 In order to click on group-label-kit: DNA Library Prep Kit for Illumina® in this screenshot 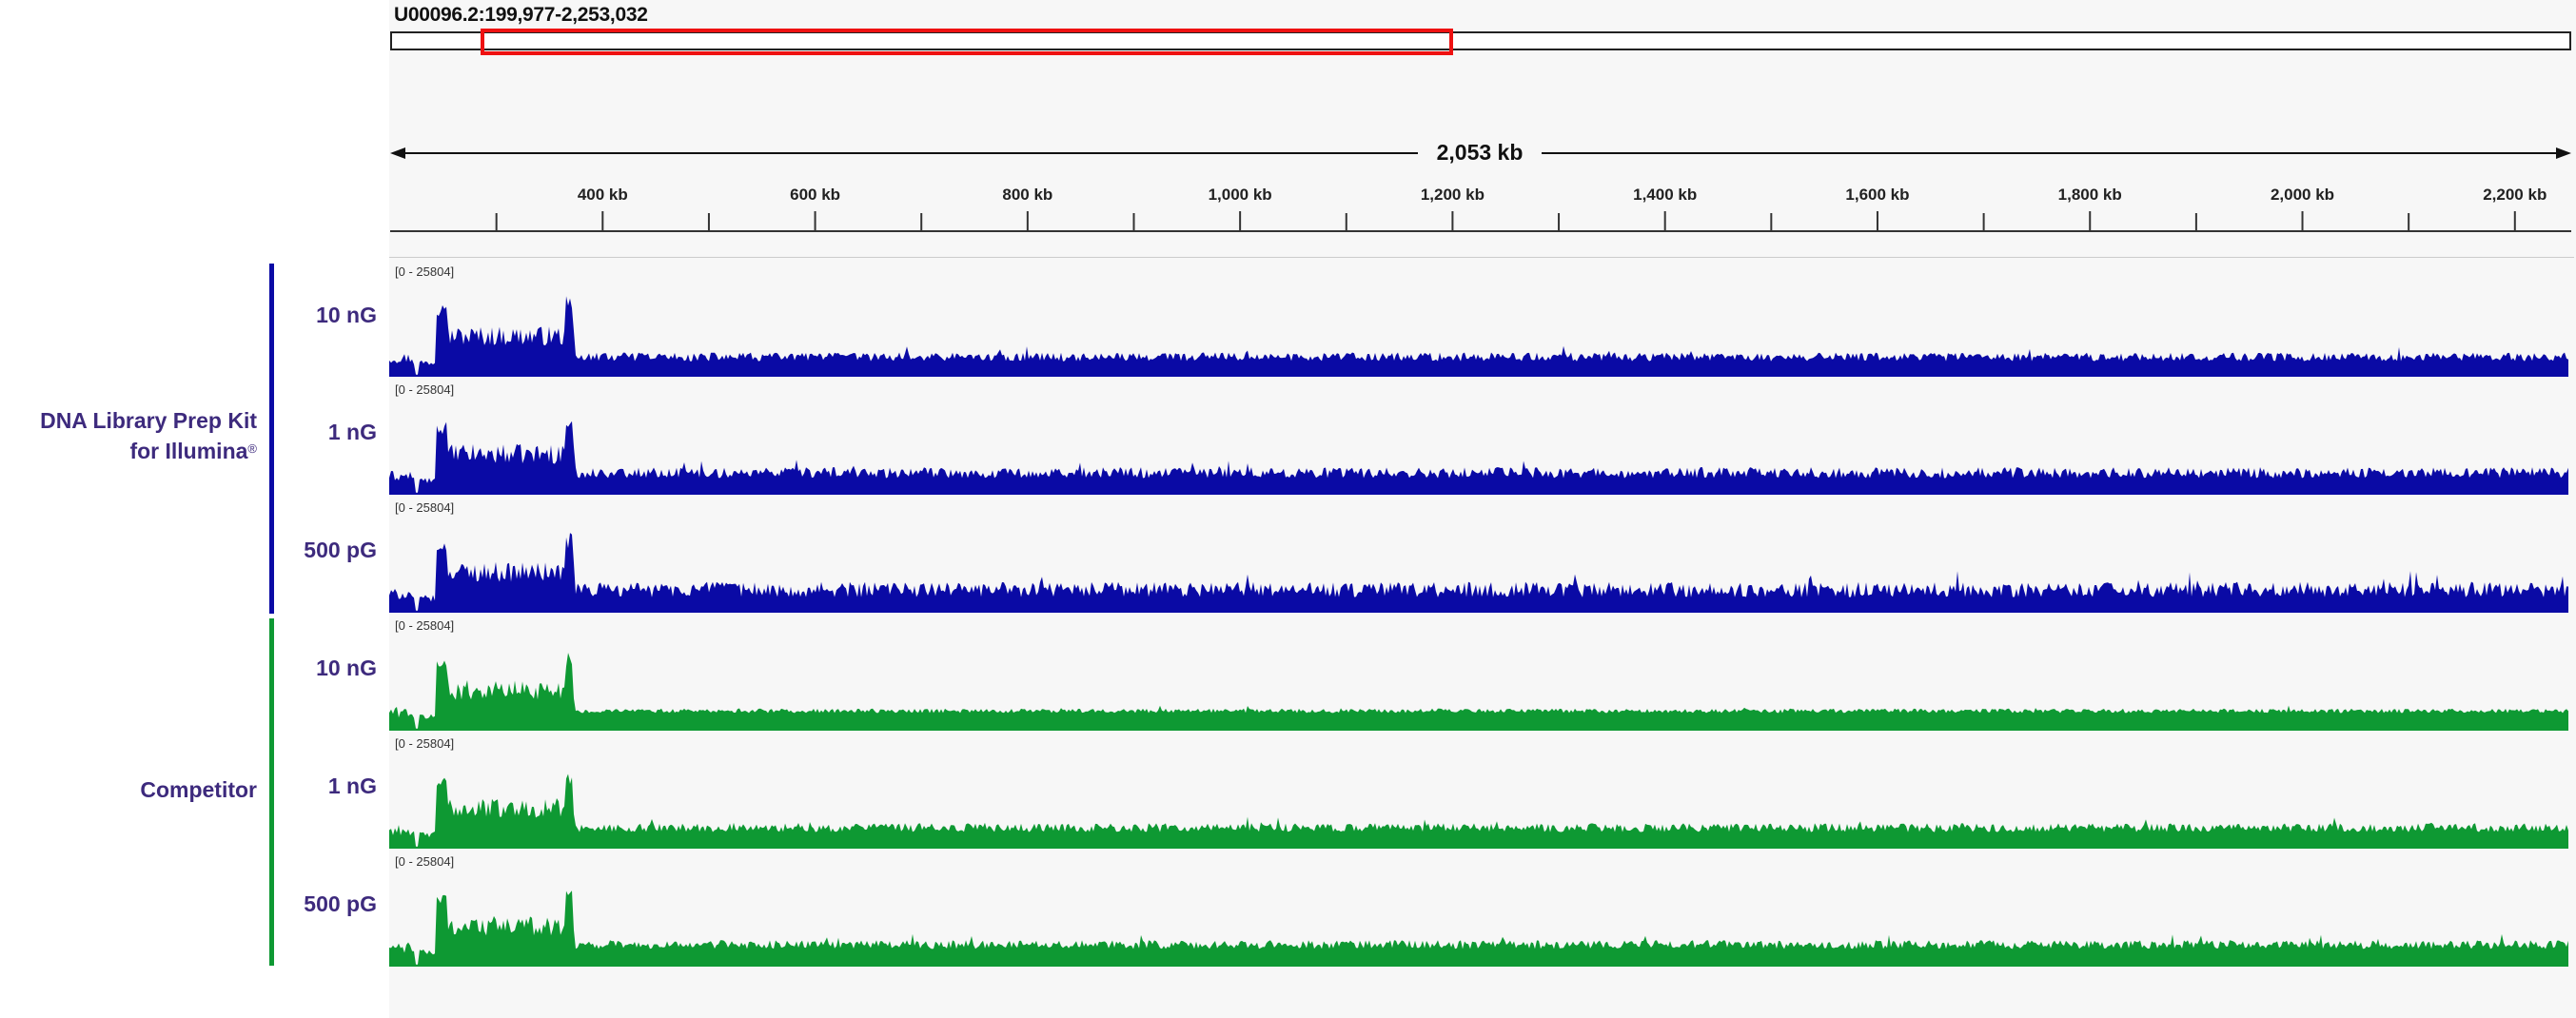, I will do `click(138, 436)`.